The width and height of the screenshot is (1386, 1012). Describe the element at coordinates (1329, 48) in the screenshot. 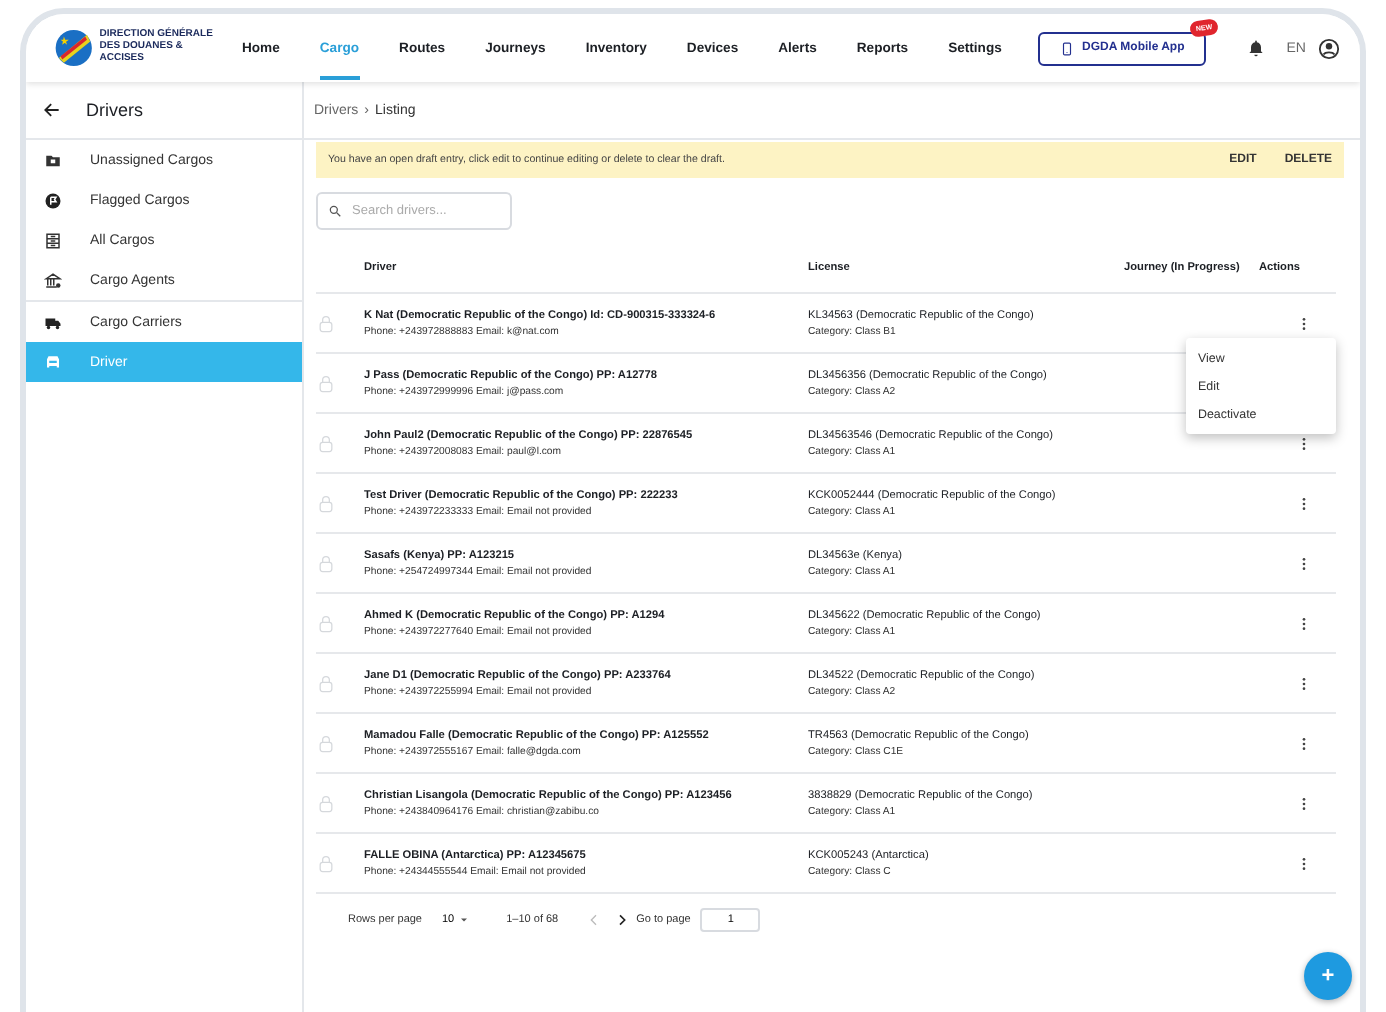

I see `account-icon` at that location.